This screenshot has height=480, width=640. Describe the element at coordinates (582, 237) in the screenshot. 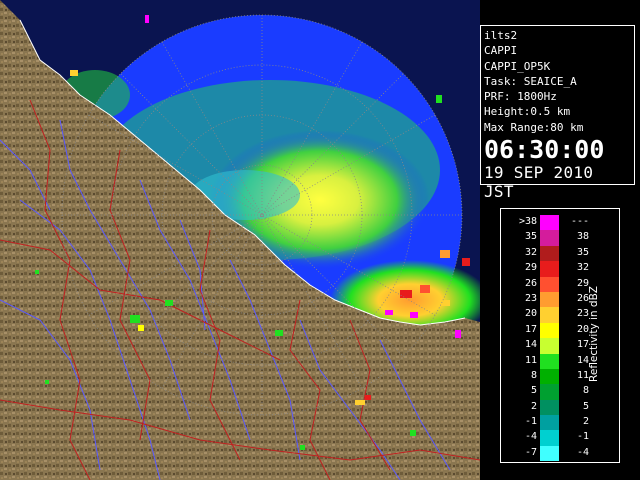

I see `legend-high-value: 38` at that location.